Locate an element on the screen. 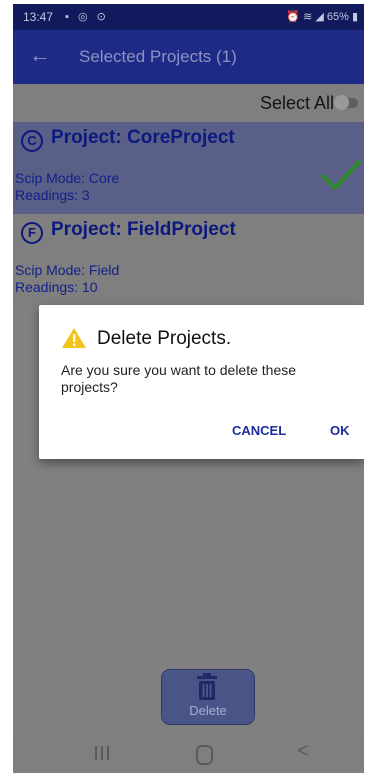 This screenshot has height=773, width=376. select-all-label: Select All is located at coordinates (296, 103).